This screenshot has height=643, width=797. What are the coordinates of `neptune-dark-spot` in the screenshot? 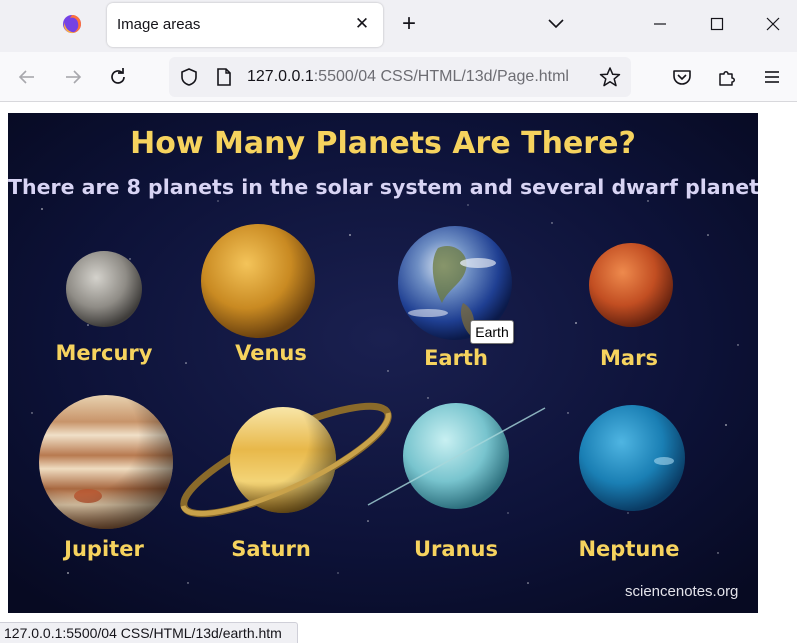 It's located at (664, 461).